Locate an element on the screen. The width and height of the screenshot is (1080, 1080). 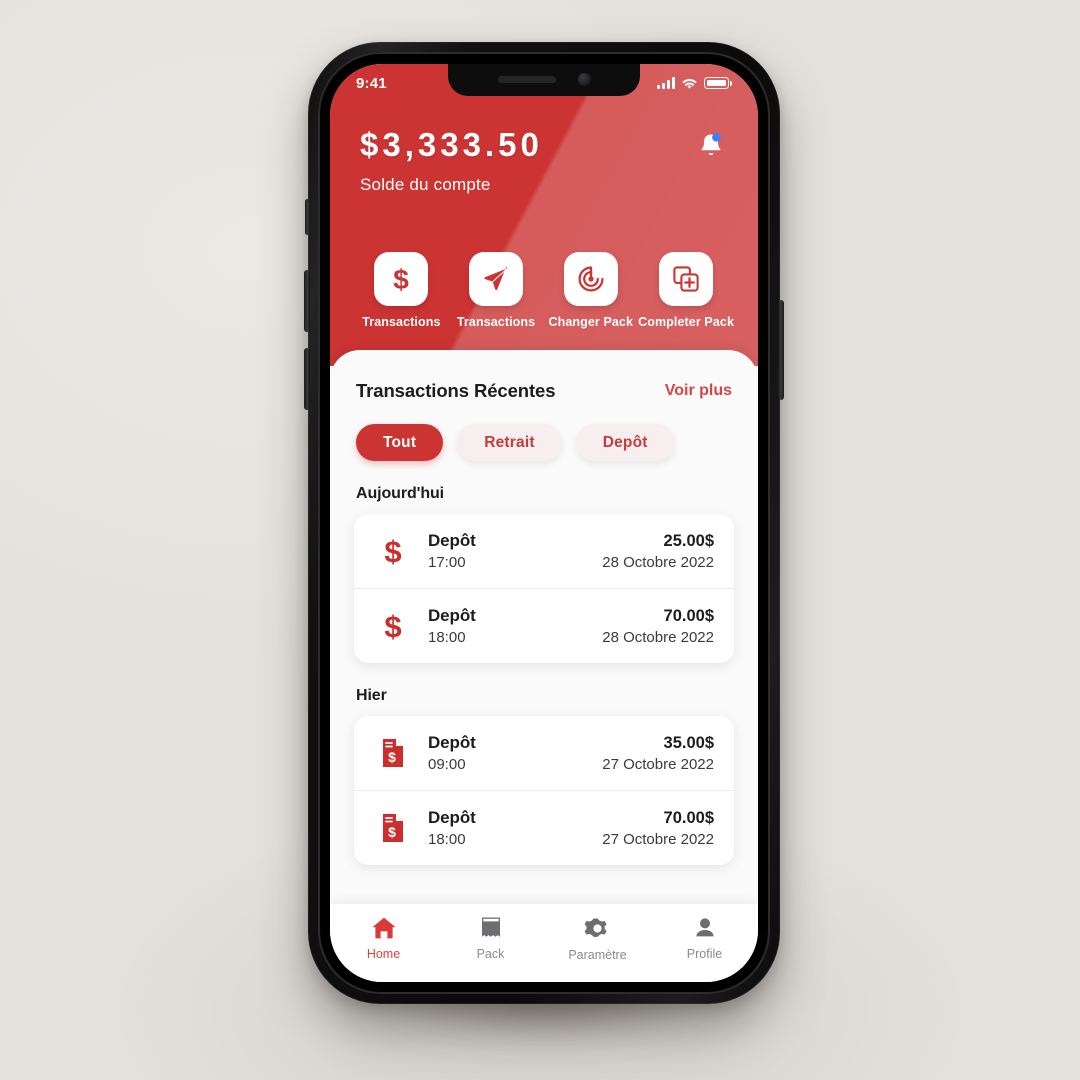
tab-pack: Pack is located at coordinates (491, 938).